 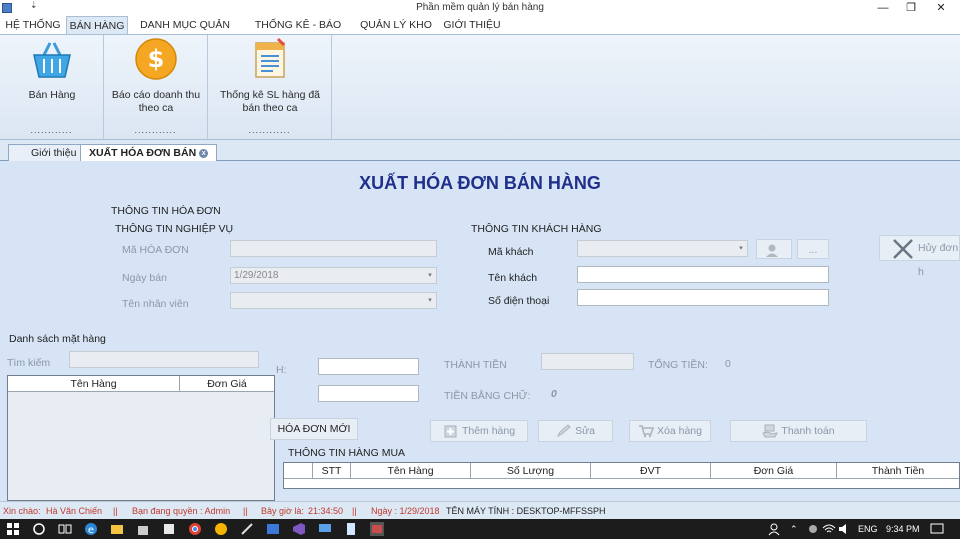 I want to click on app-icon-blue, so click(x=273, y=529).